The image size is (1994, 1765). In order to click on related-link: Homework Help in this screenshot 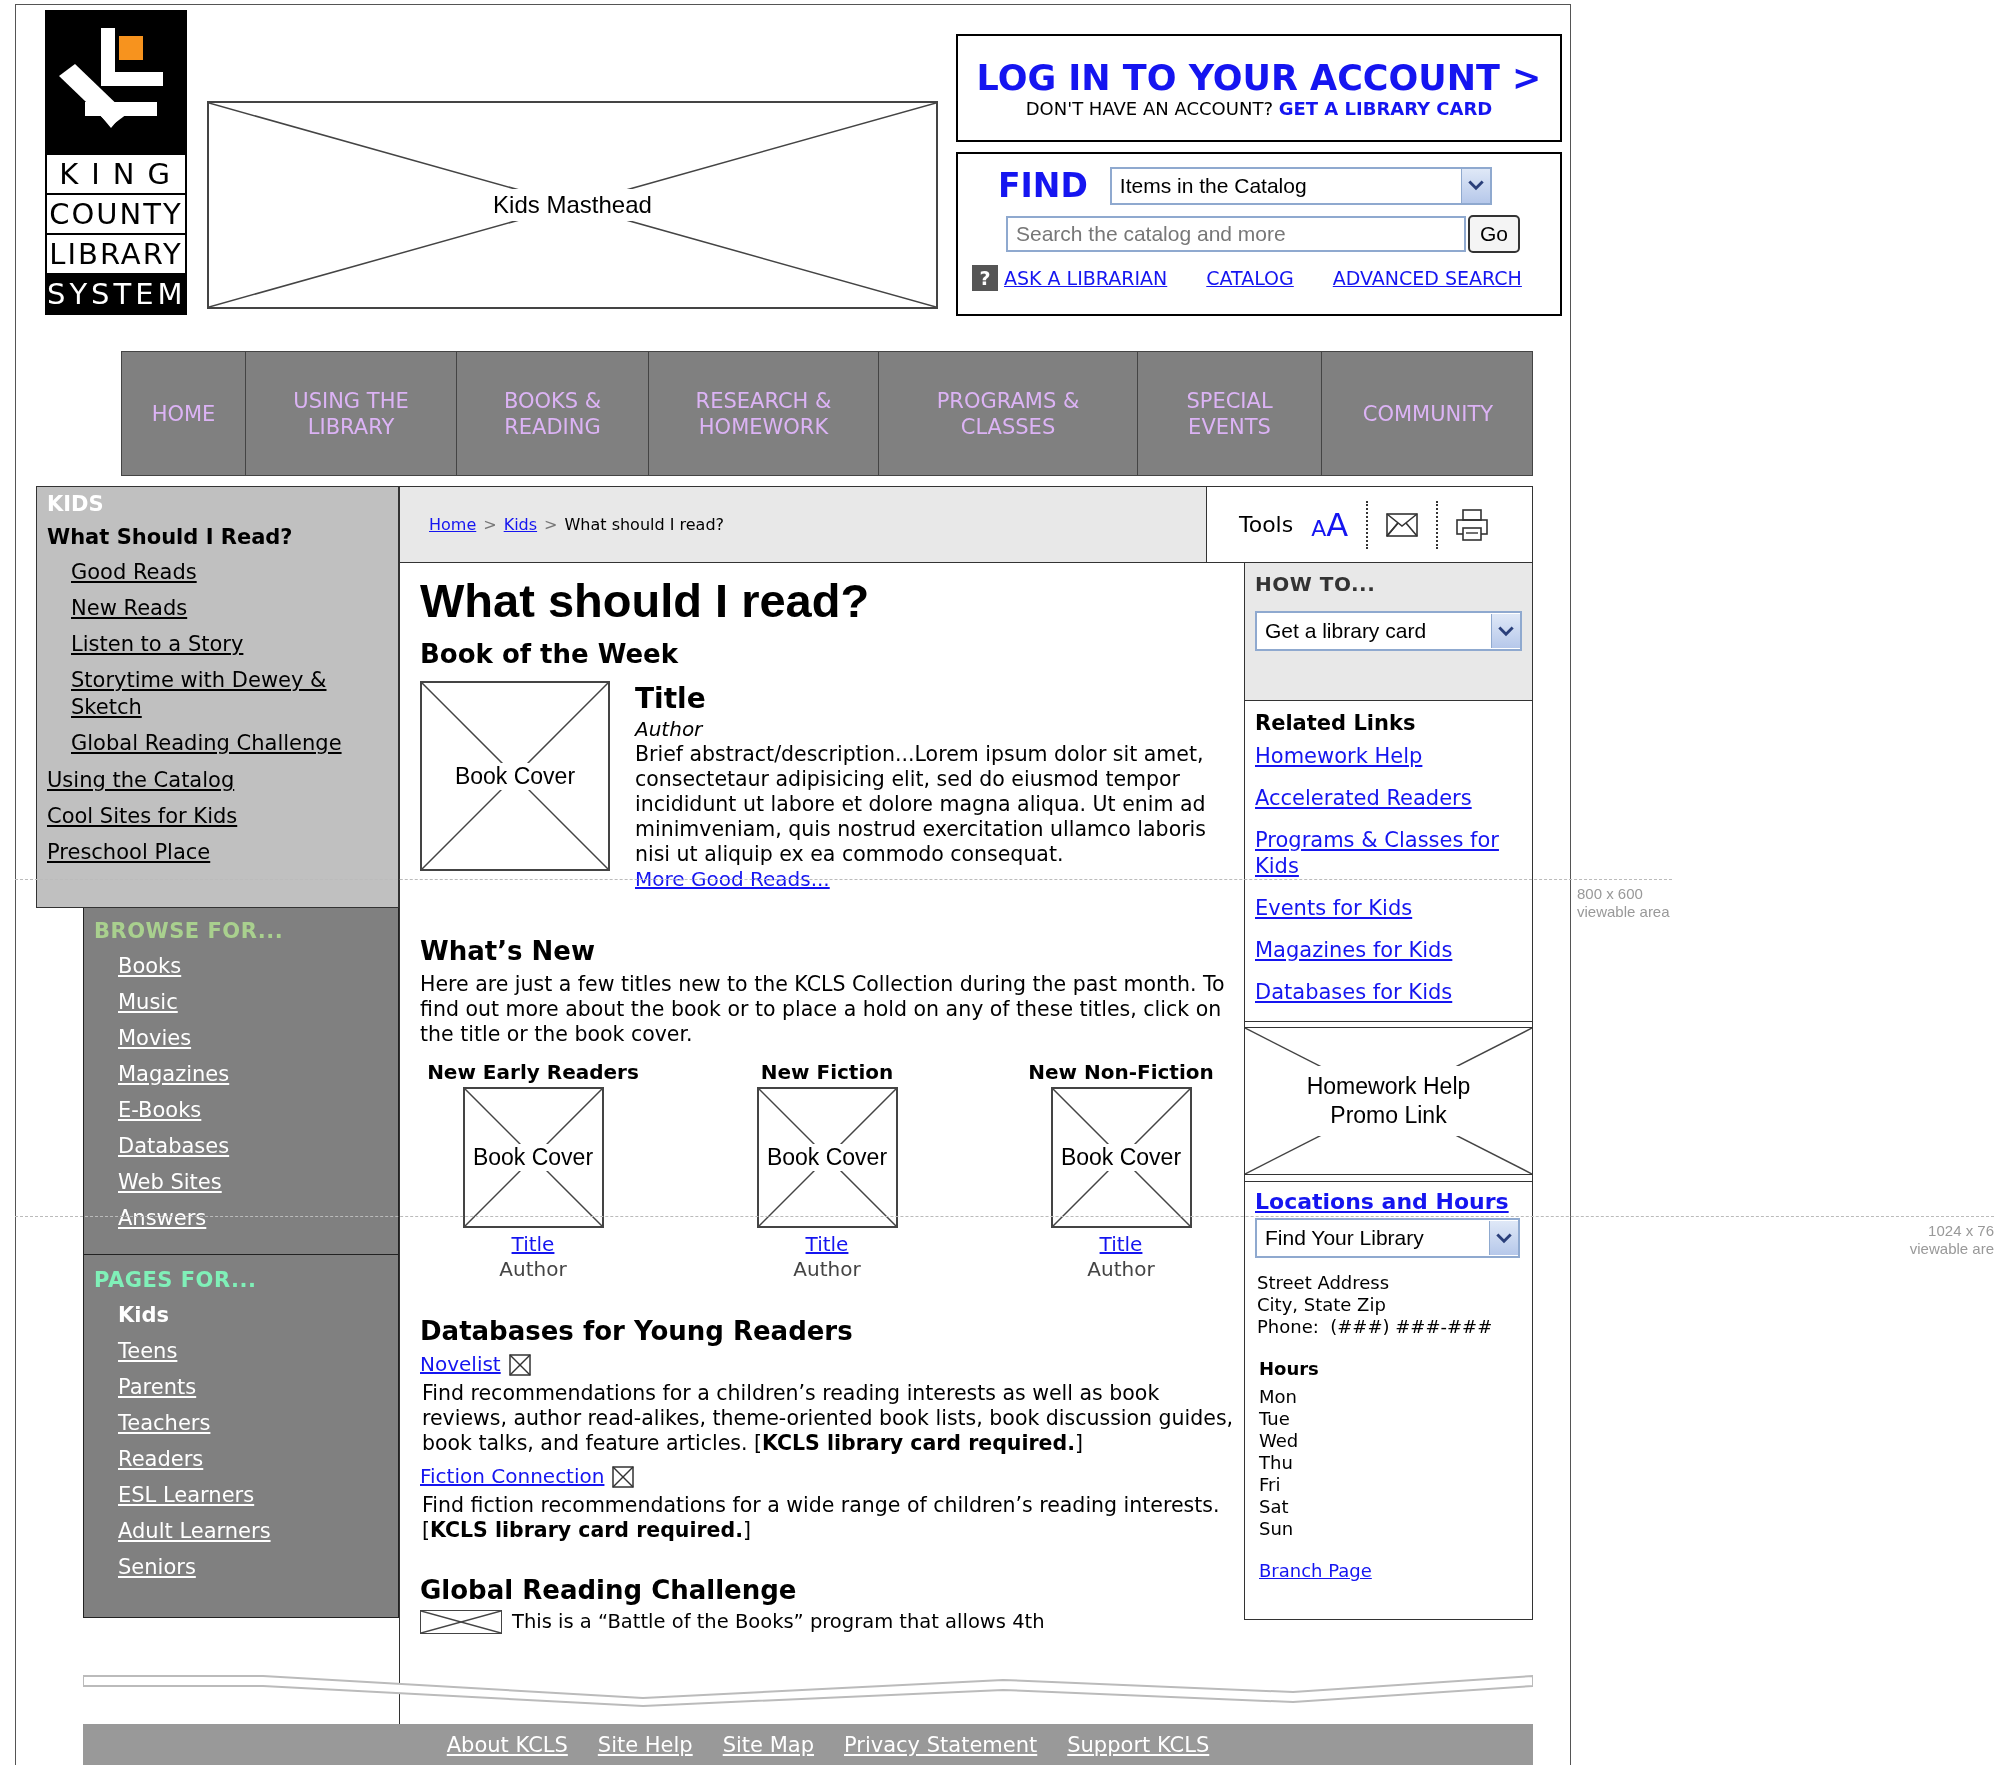, I will do `click(1339, 756)`.